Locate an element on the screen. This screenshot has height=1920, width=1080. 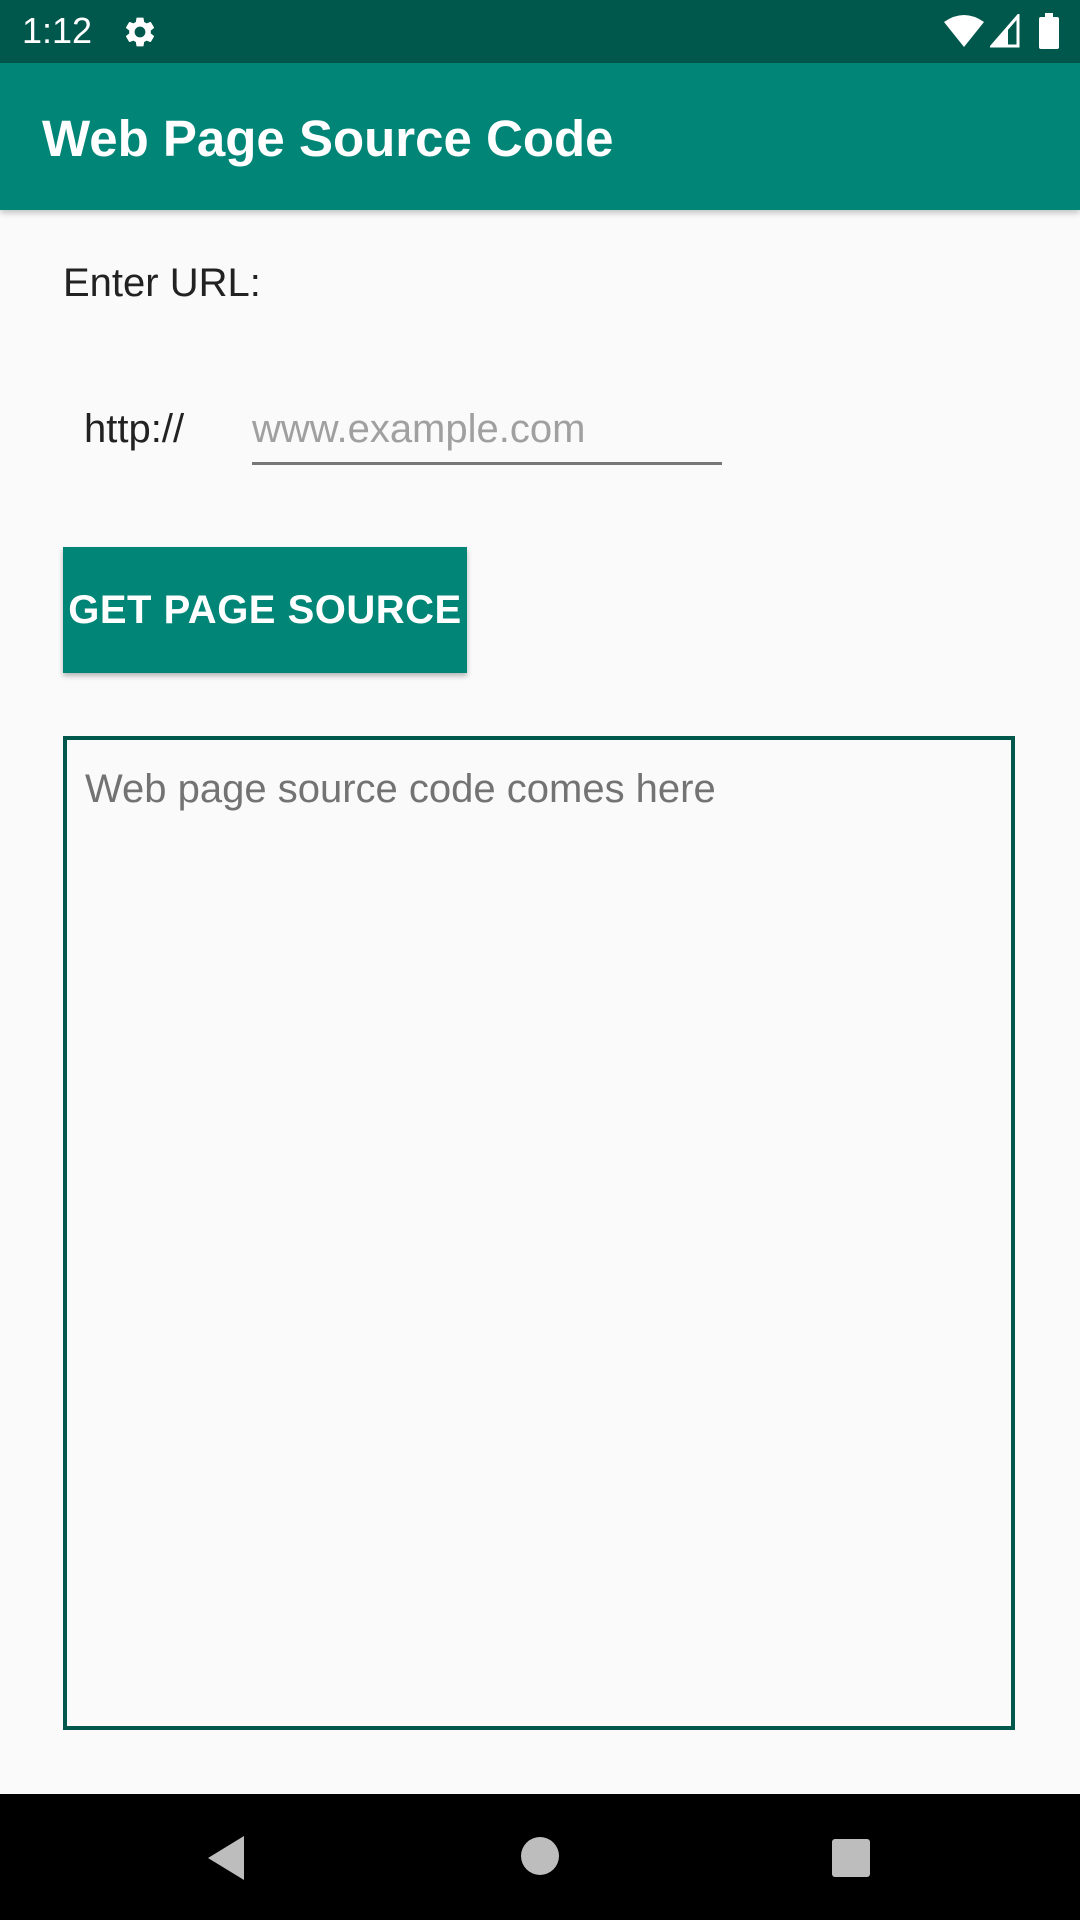
navigation-bar is located at coordinates (540, 1857).